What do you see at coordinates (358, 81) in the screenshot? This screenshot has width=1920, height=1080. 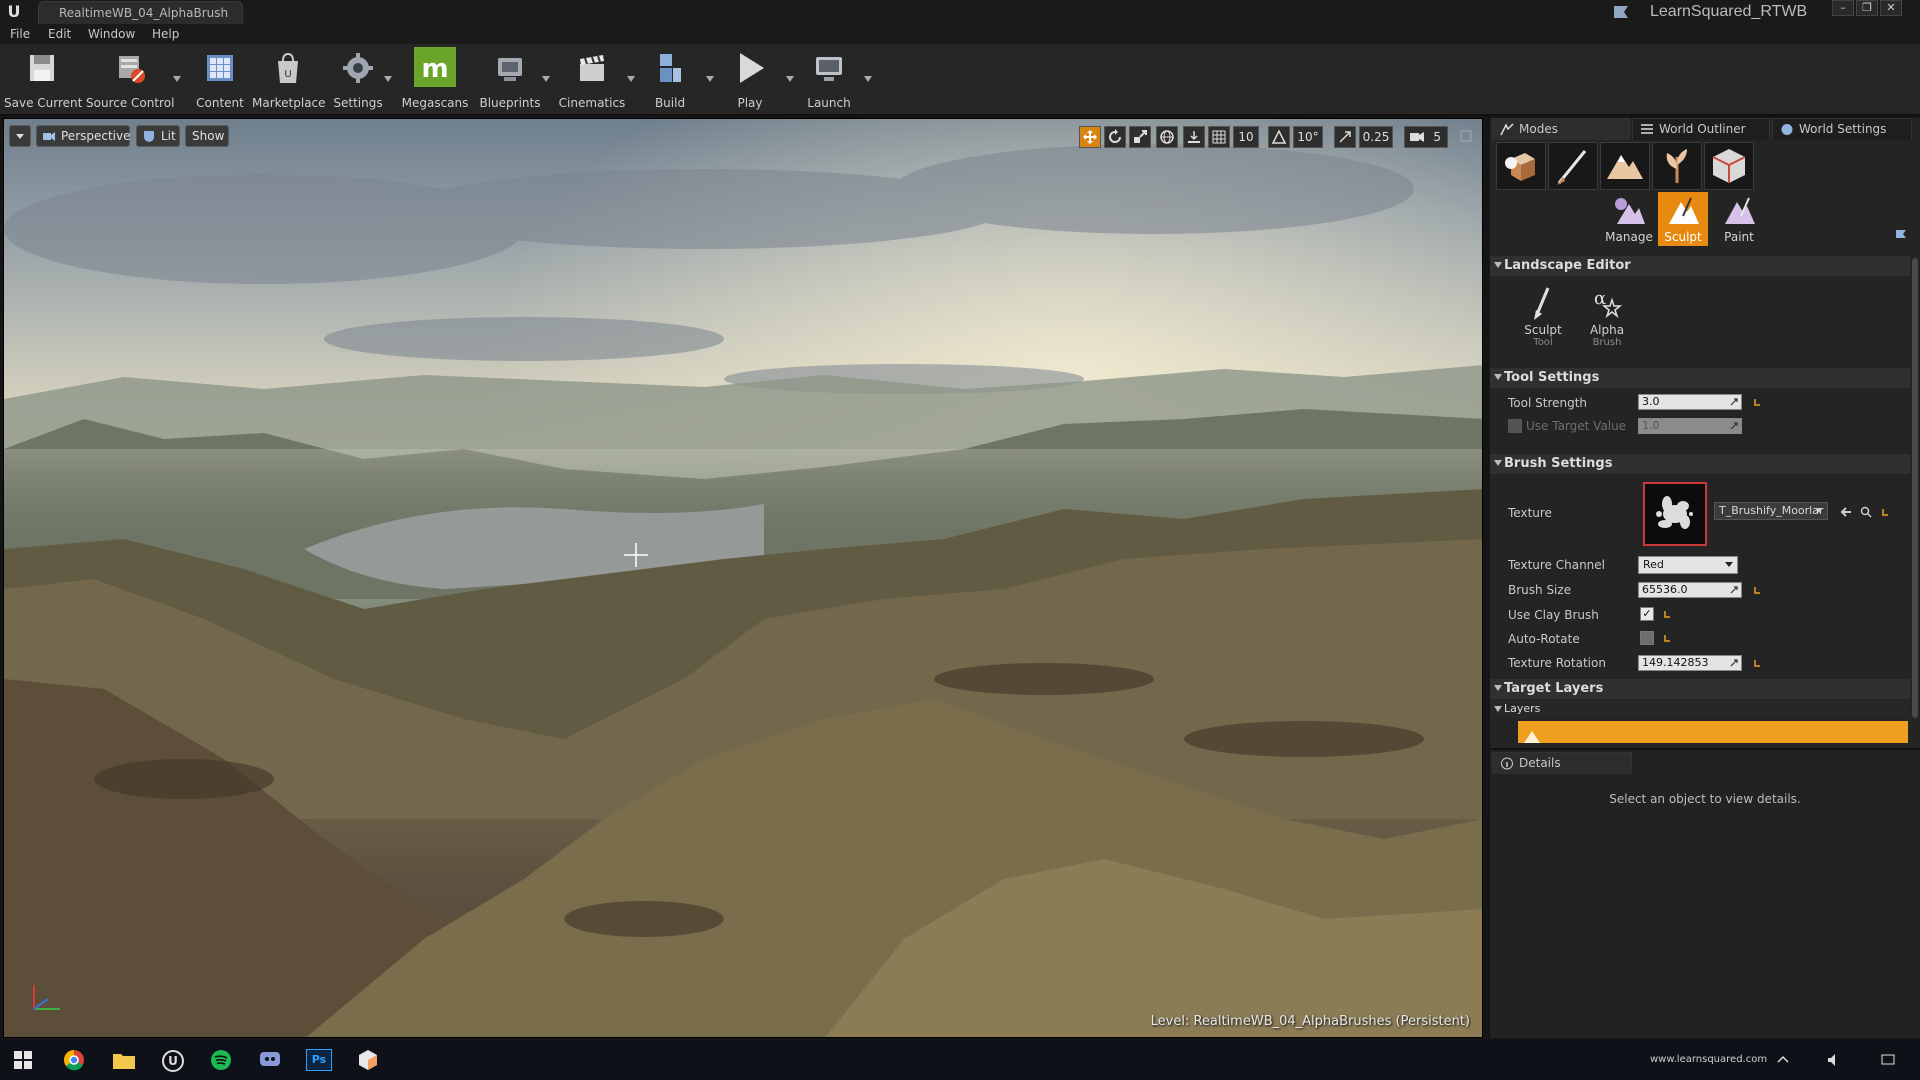 I see `settings-button: Settings` at bounding box center [358, 81].